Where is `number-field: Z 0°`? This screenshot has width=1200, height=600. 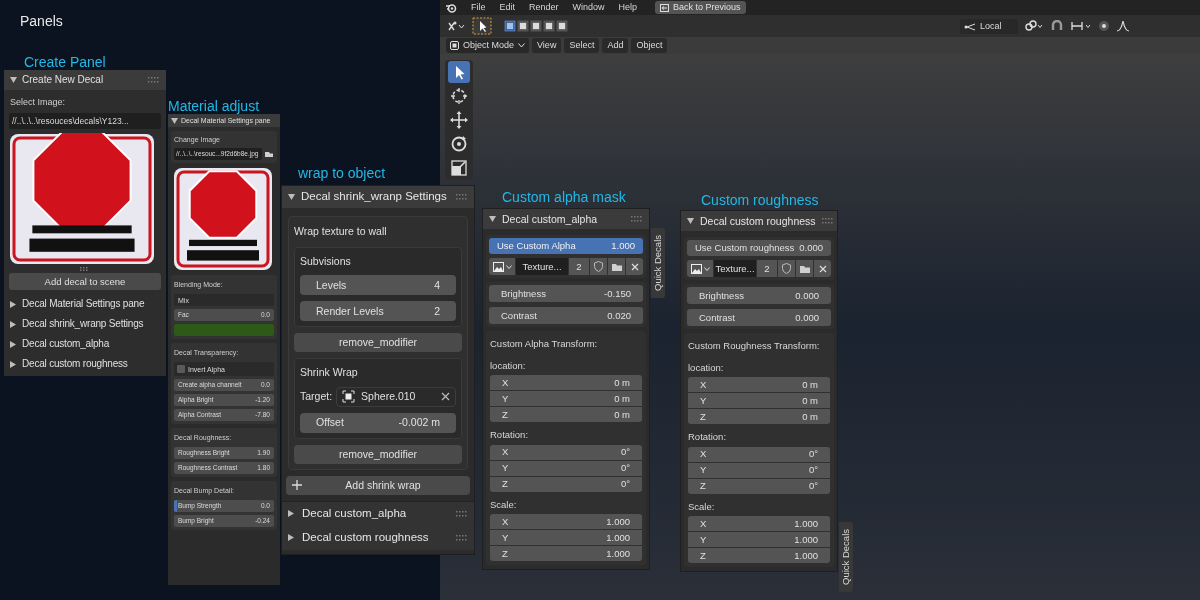 number-field: Z 0° is located at coordinates (566, 484).